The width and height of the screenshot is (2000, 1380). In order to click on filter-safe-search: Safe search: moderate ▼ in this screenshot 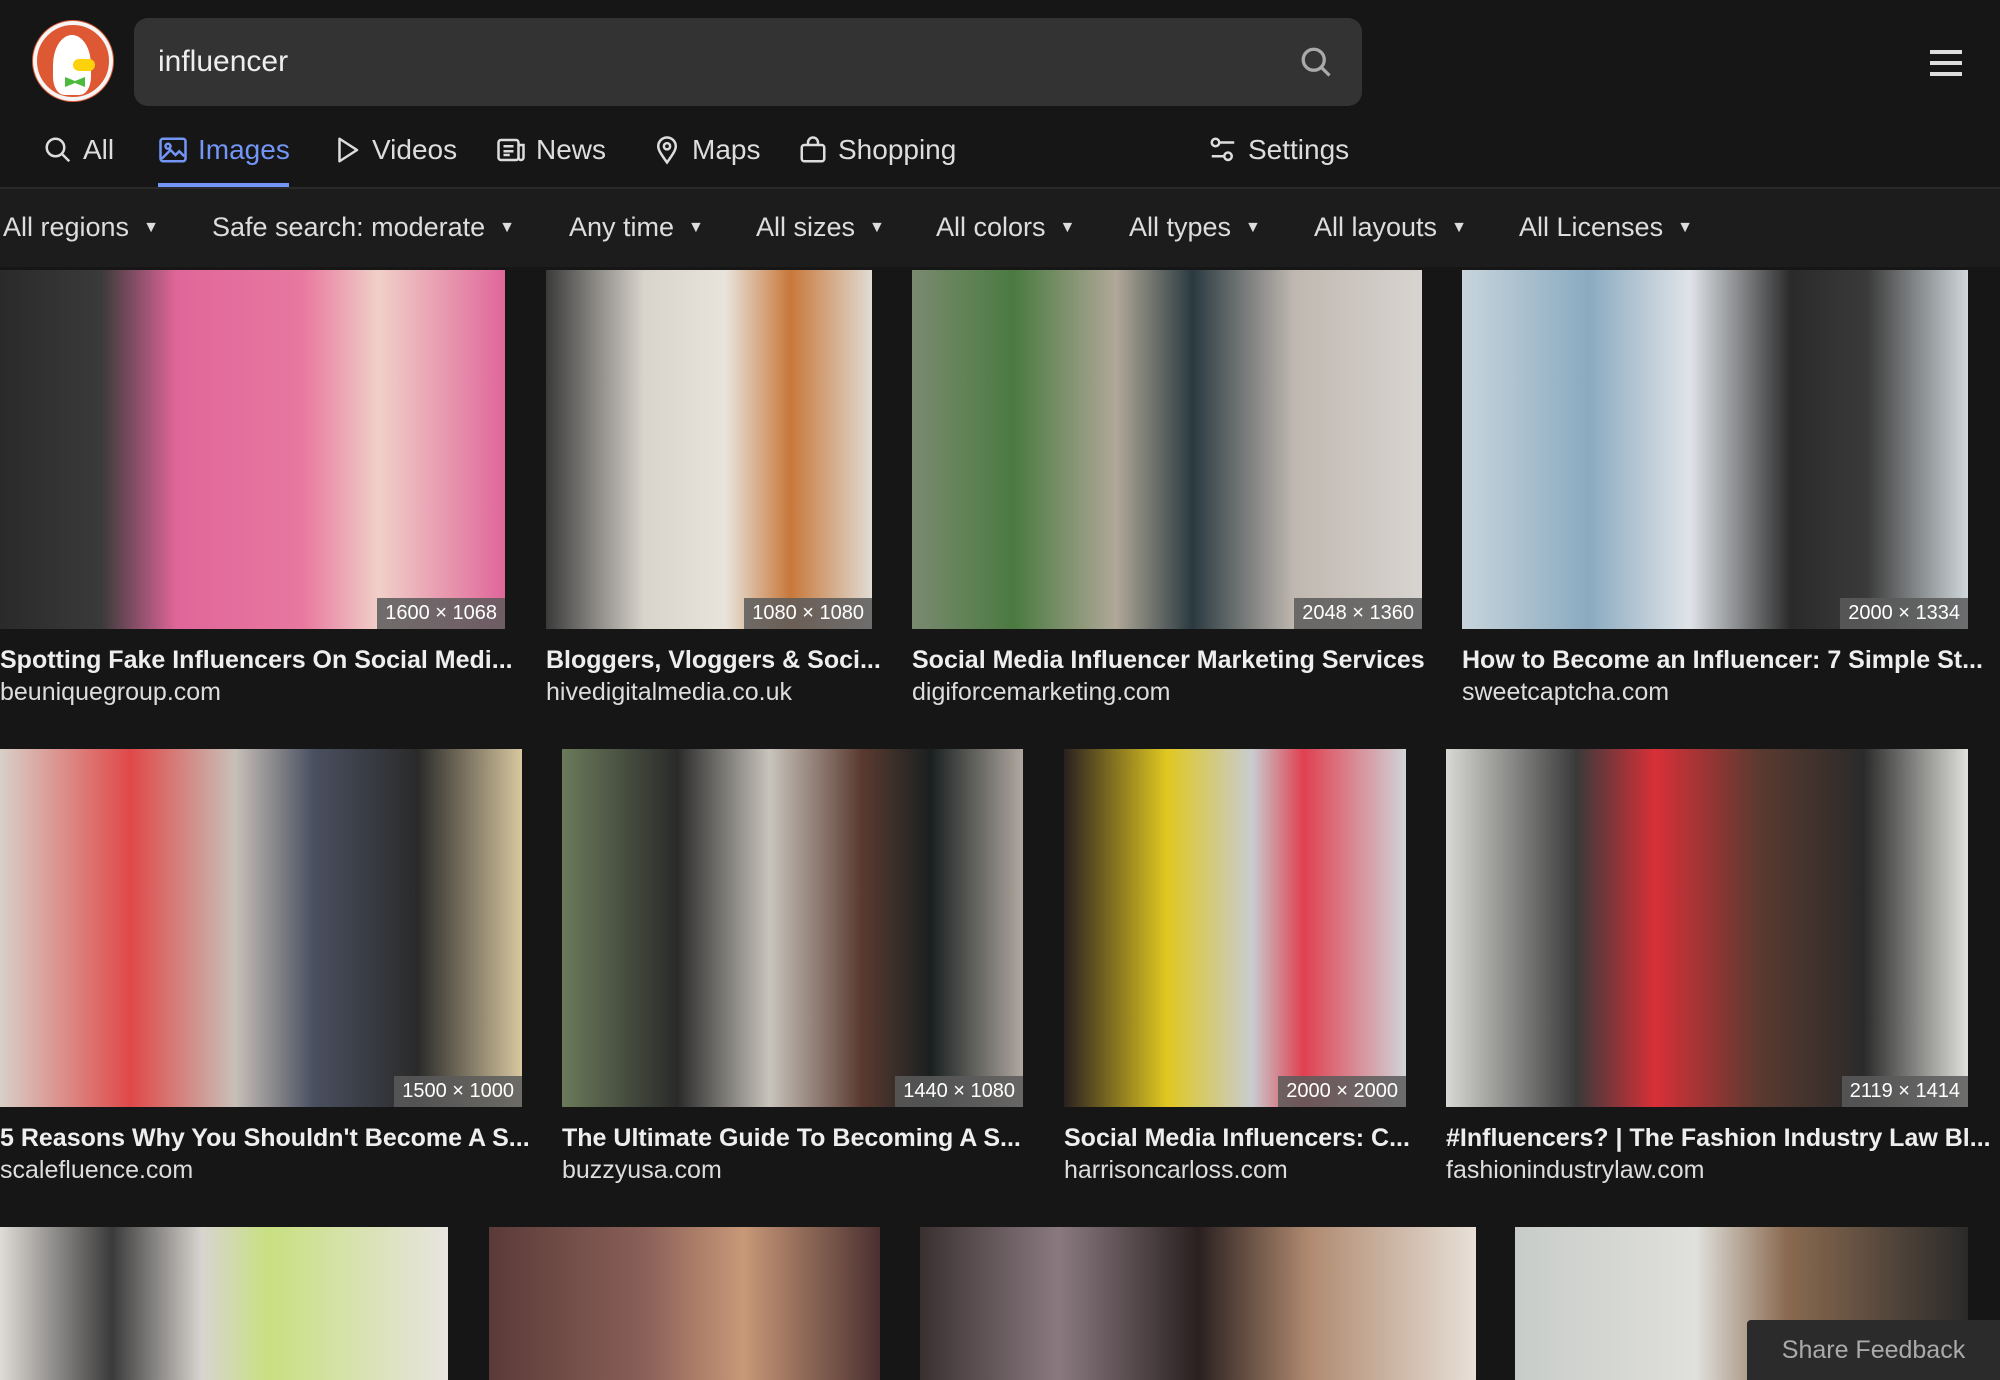, I will do `click(363, 227)`.